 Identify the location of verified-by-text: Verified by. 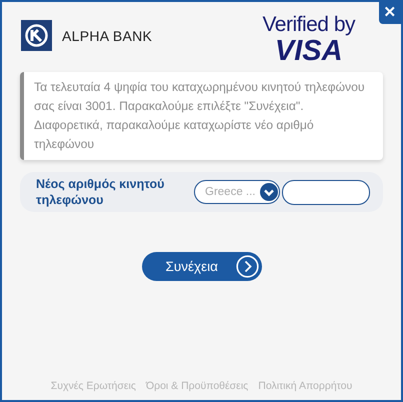
(308, 25).